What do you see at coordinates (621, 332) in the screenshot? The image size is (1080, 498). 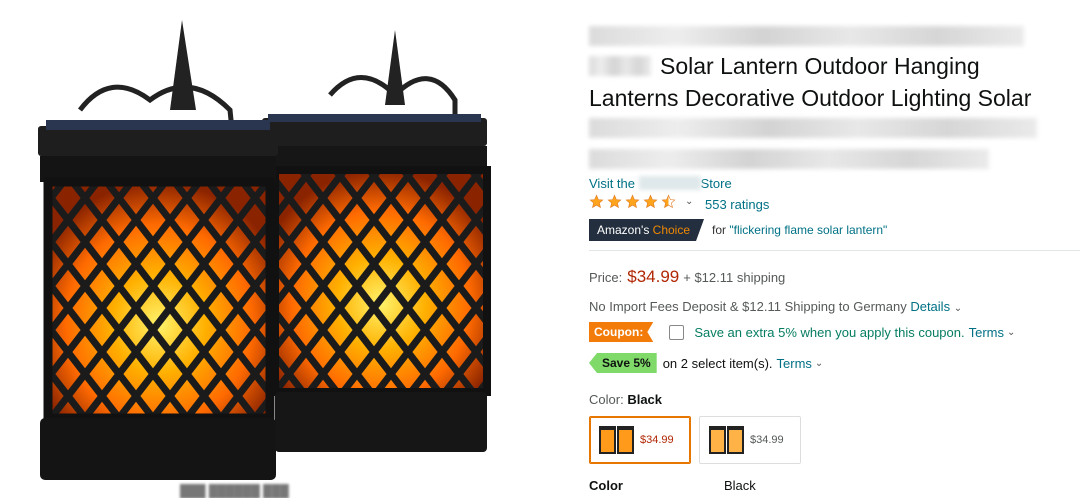 I see `coupon-tag: Coupon:` at bounding box center [621, 332].